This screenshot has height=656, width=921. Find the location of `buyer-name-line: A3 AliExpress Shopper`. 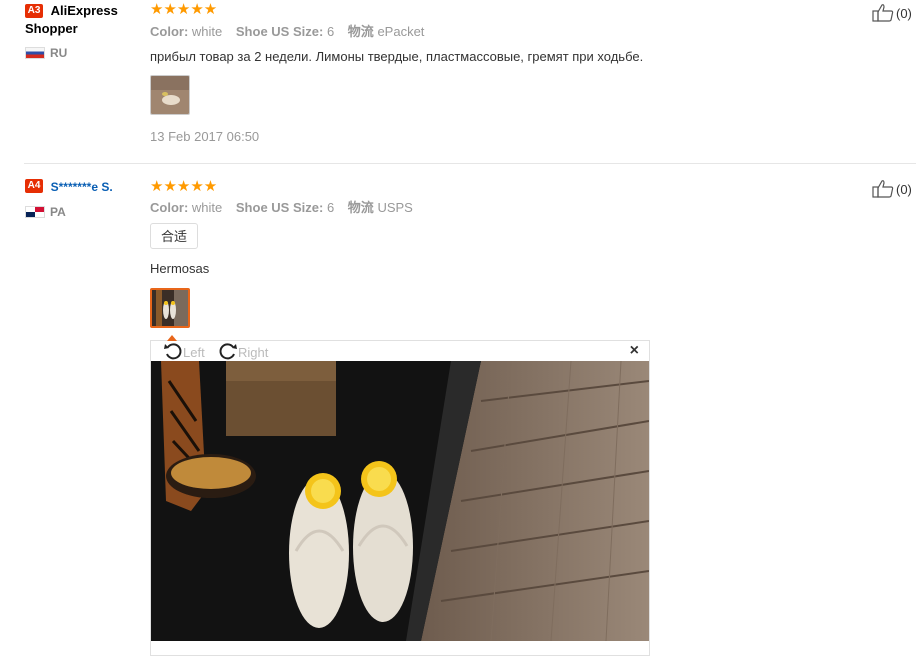

buyer-name-line: A3 AliExpress Shopper is located at coordinates (85, 20).